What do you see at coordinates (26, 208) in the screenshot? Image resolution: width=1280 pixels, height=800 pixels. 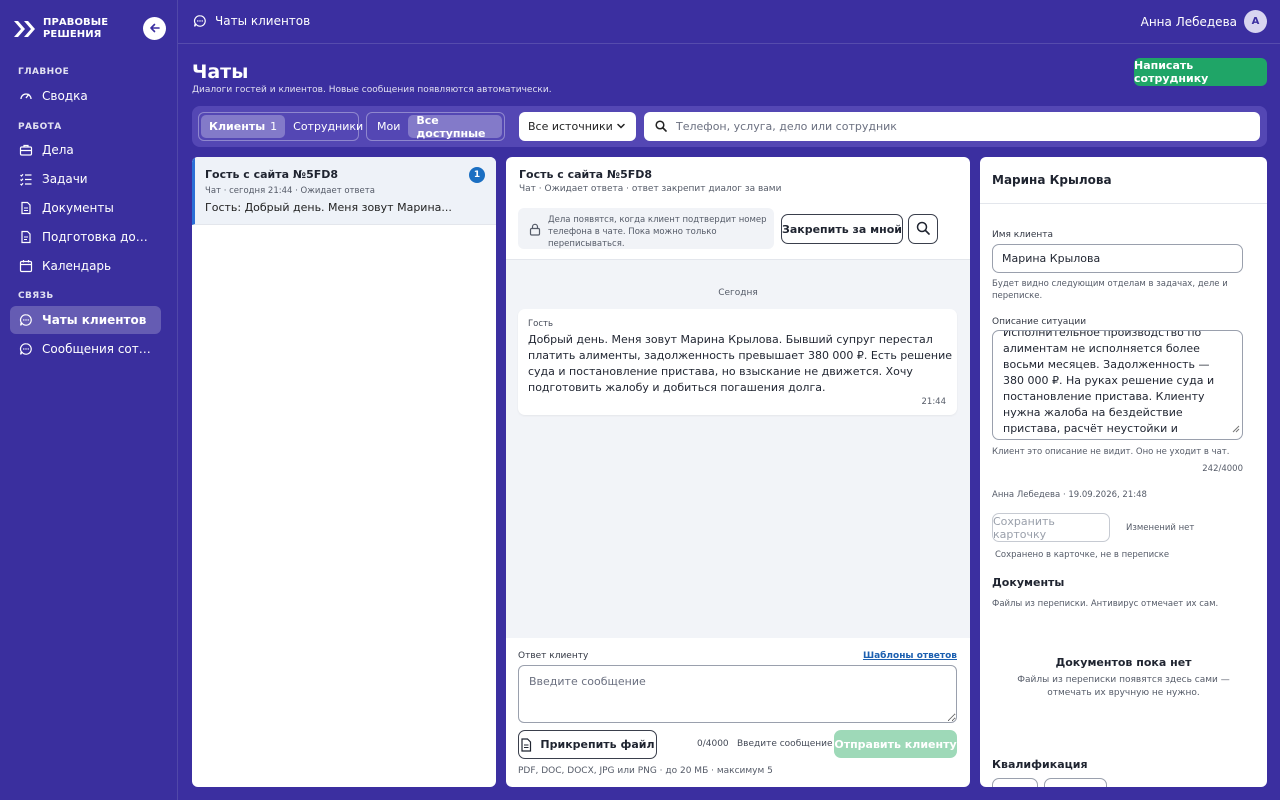 I see `document-icon` at bounding box center [26, 208].